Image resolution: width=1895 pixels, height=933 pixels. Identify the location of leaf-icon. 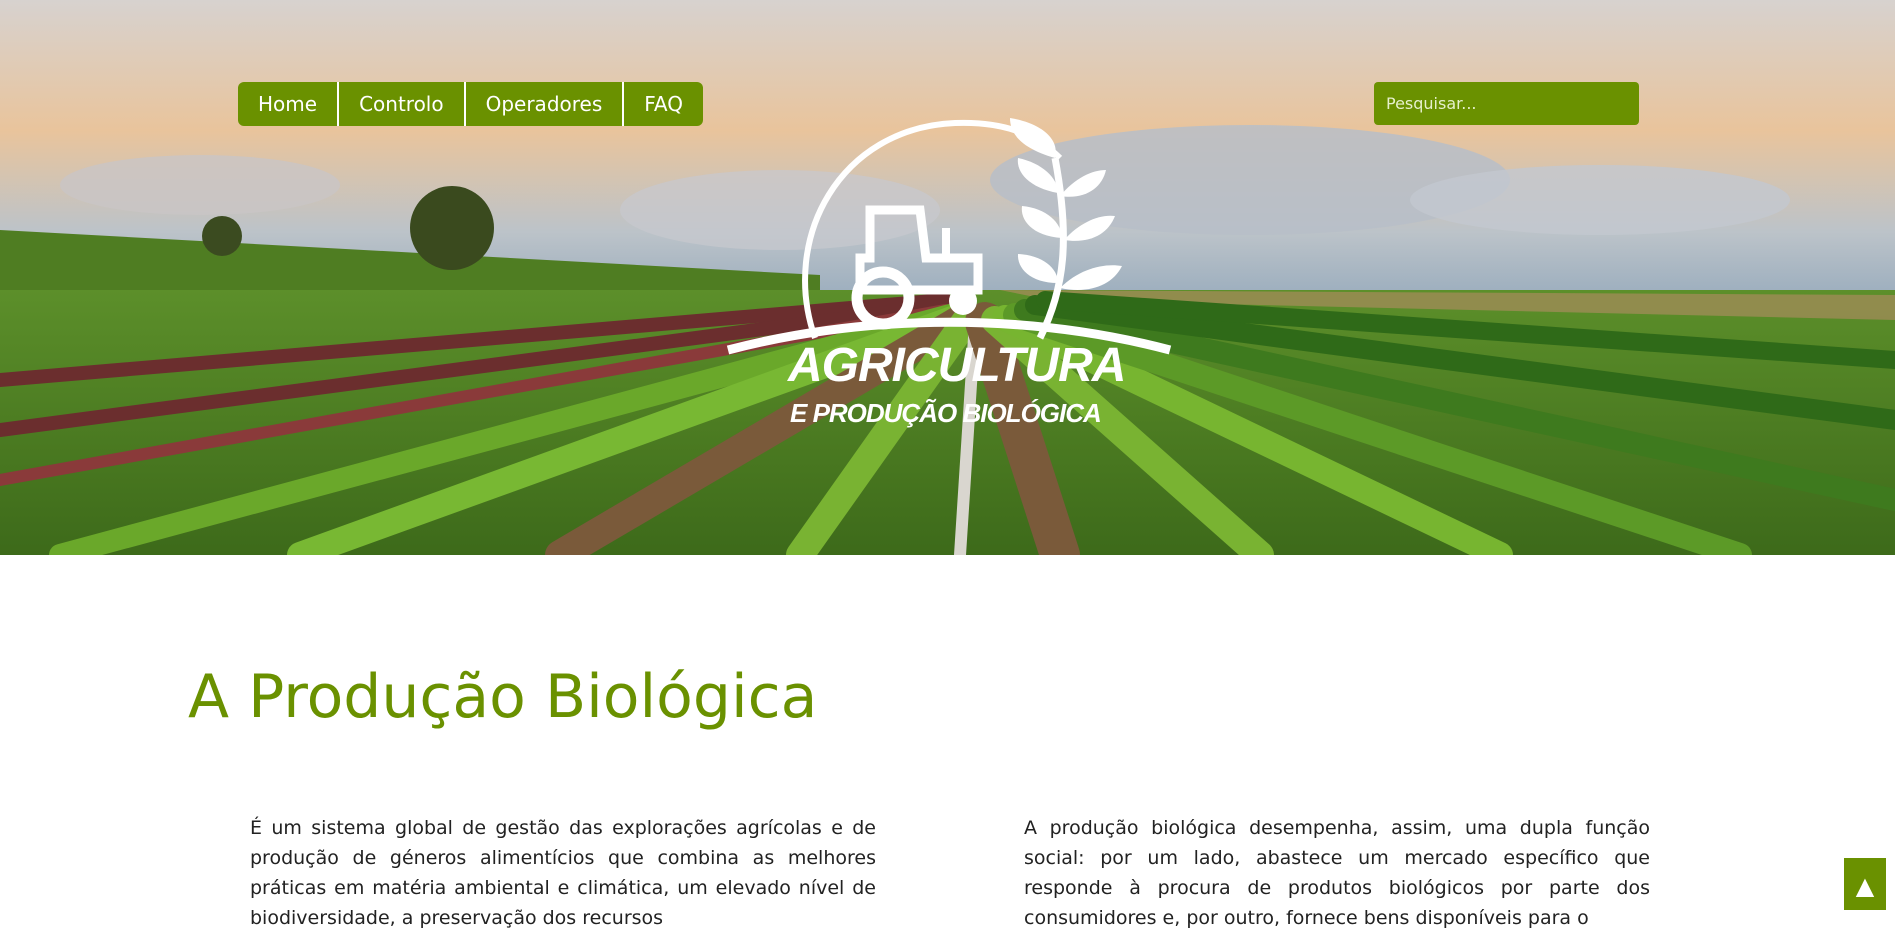
(1066, 229).